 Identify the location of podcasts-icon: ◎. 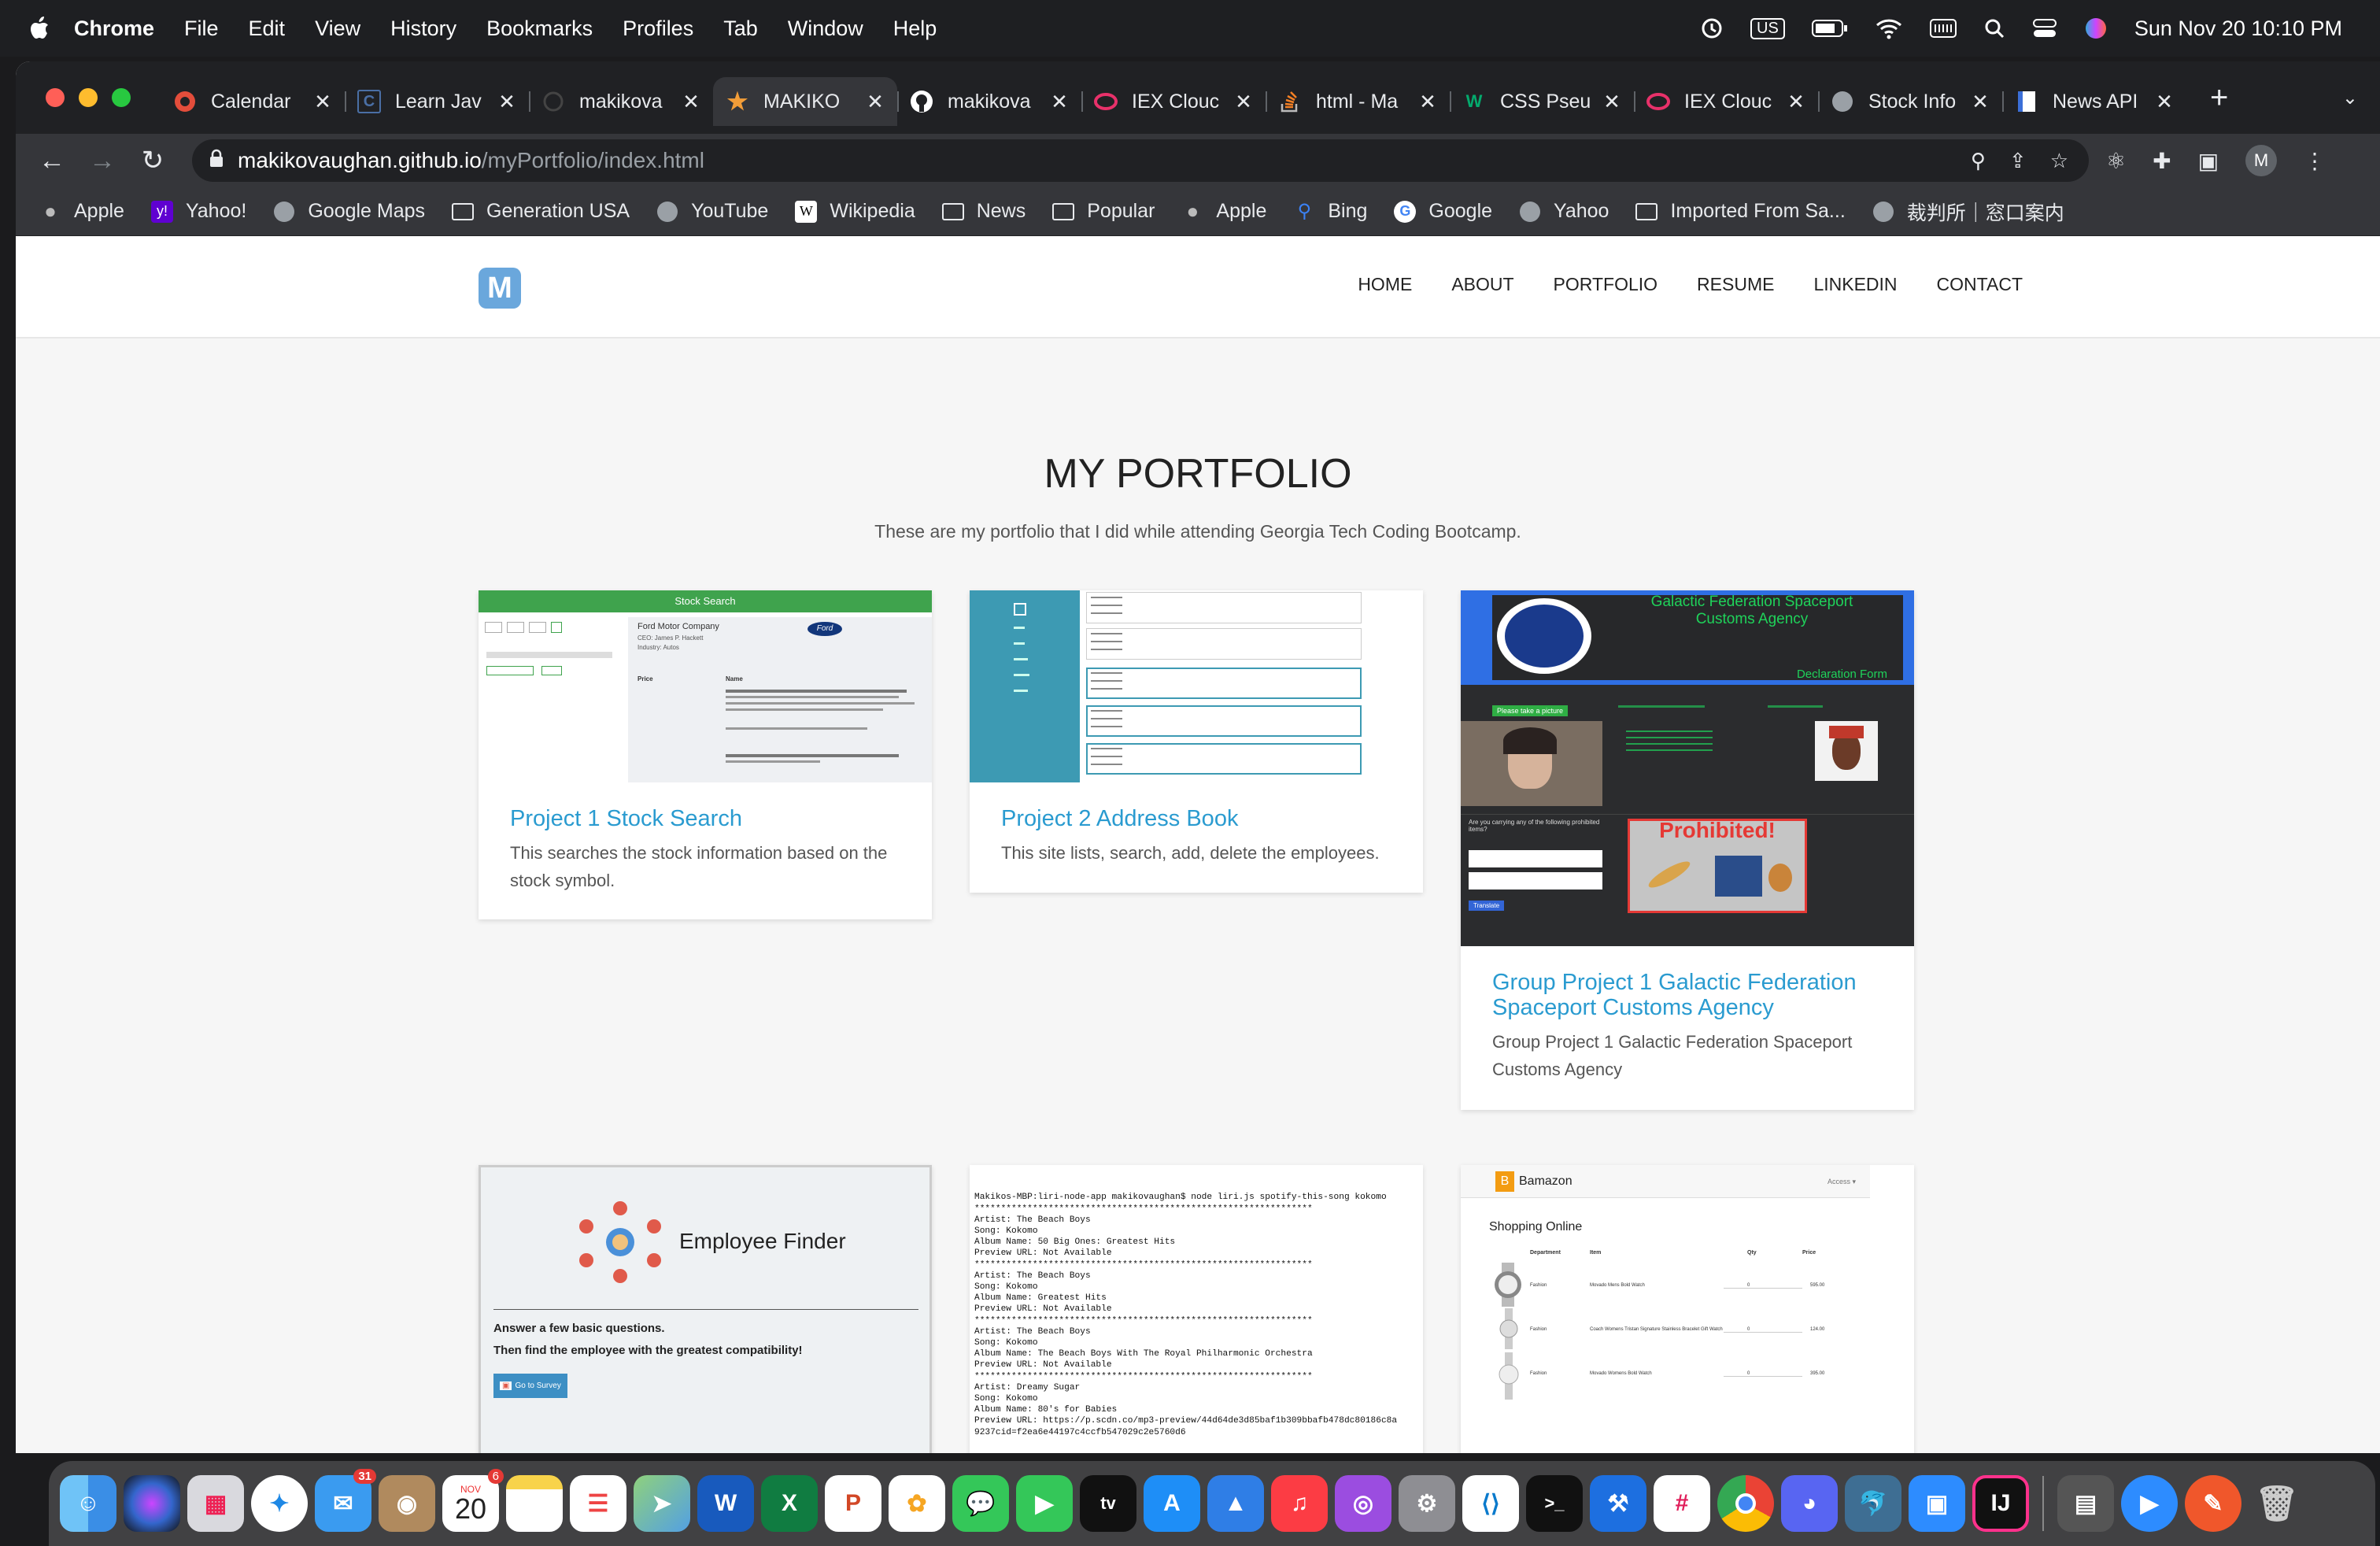
(1363, 1503).